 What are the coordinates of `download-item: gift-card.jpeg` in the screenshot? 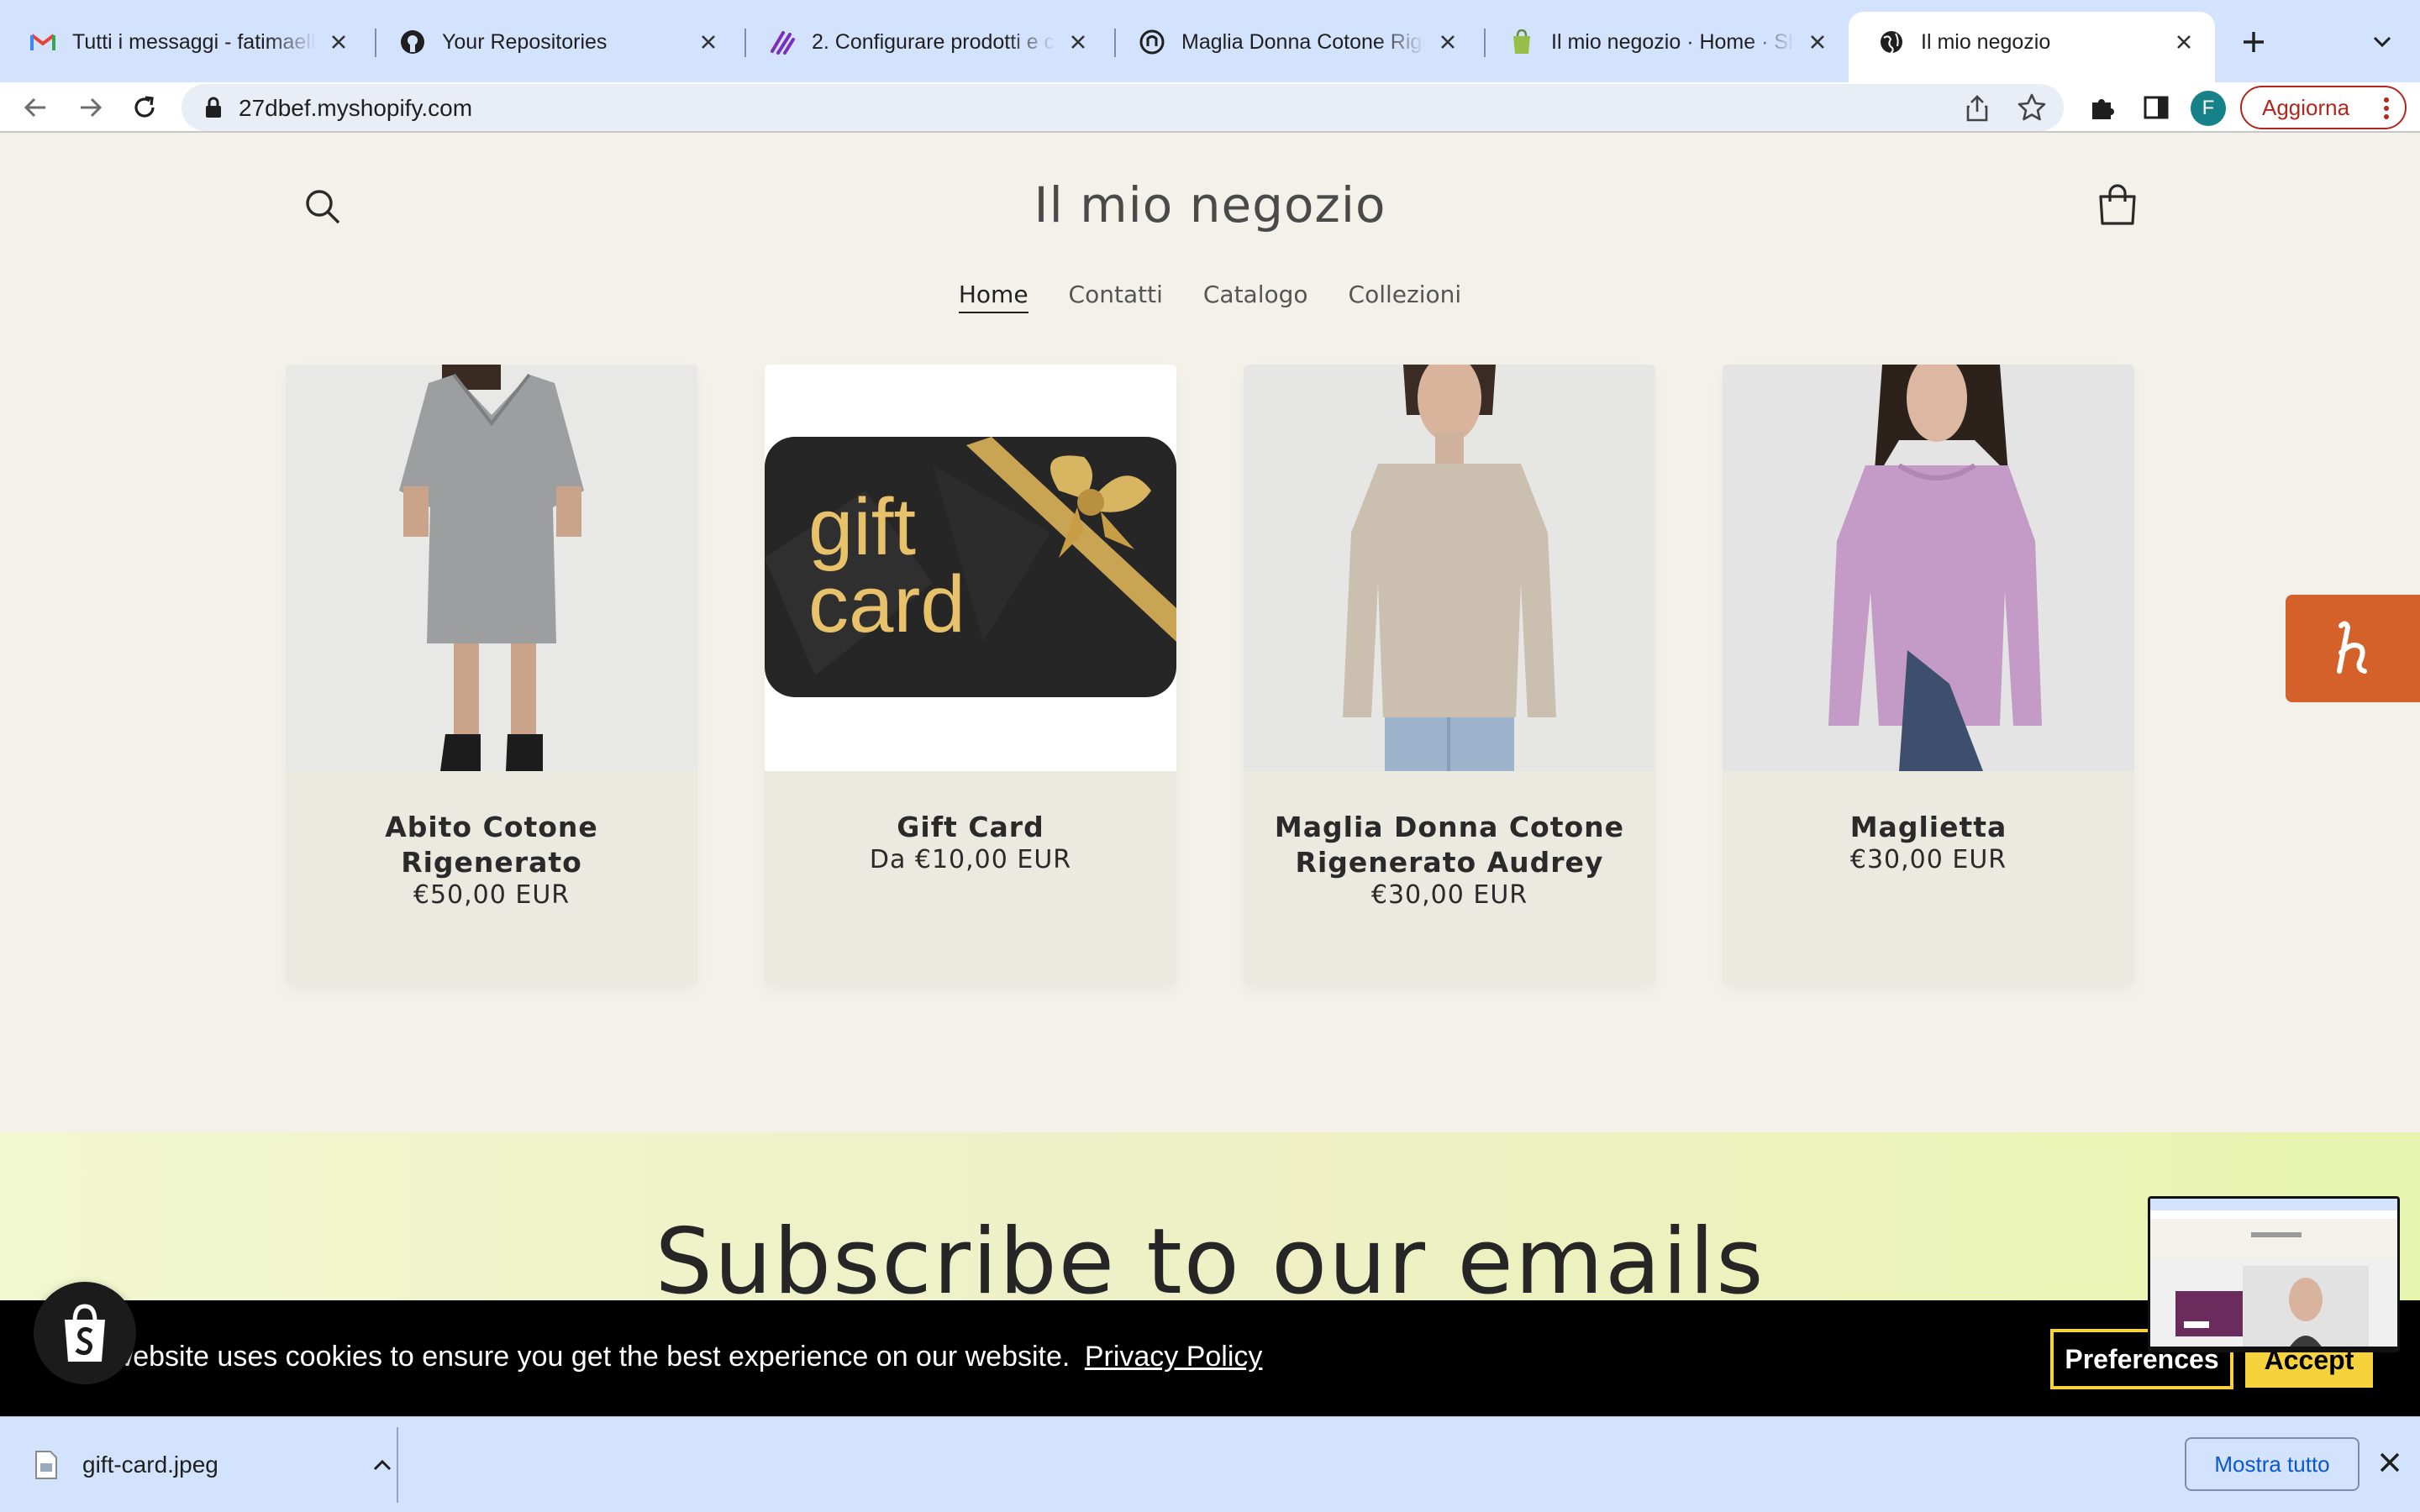 It's located at (214, 1465).